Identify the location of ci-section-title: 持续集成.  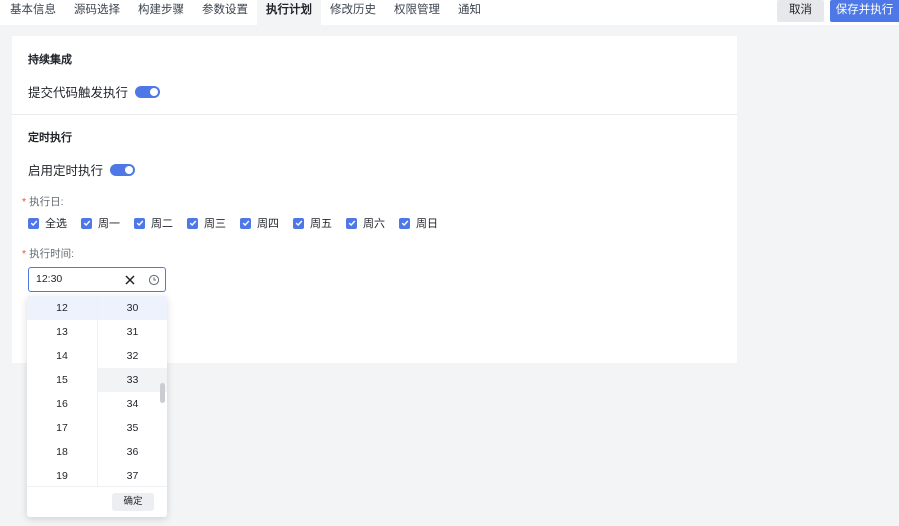
(50, 60).